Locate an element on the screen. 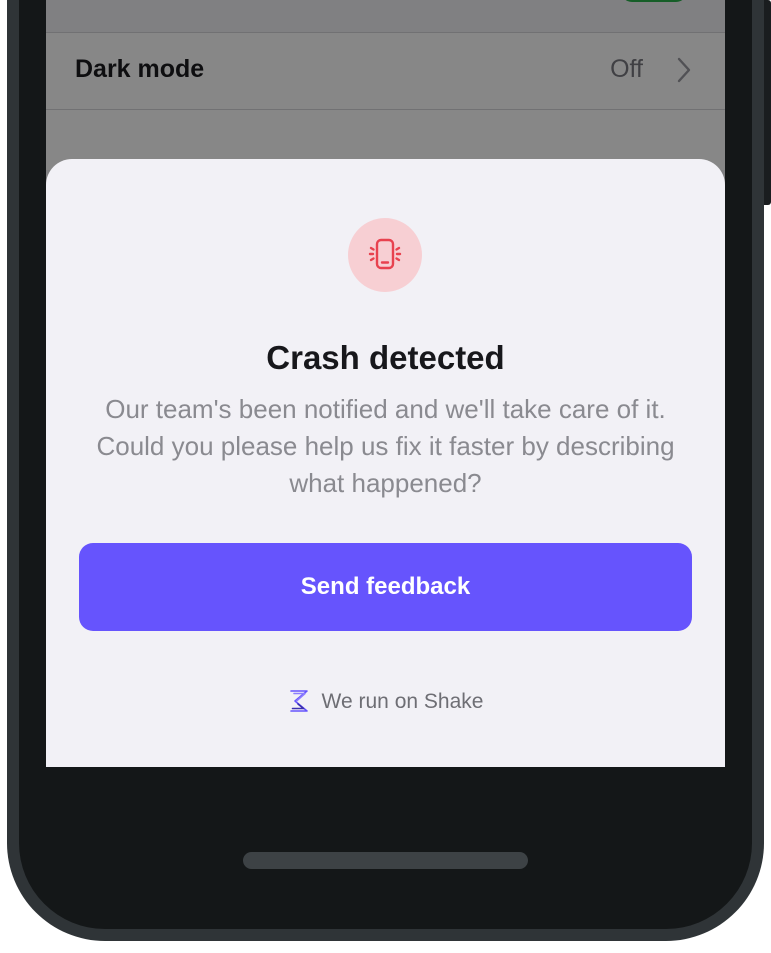  send-feedback-button: Send feedback is located at coordinates (385, 587).